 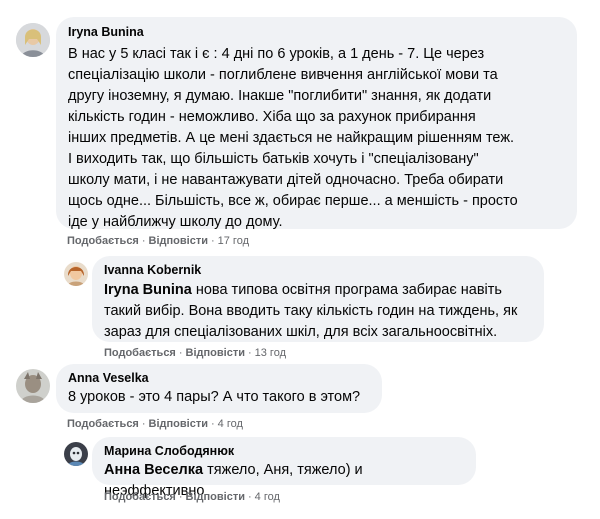 I want to click on avatar-anna-veselka, so click(x=33, y=386).